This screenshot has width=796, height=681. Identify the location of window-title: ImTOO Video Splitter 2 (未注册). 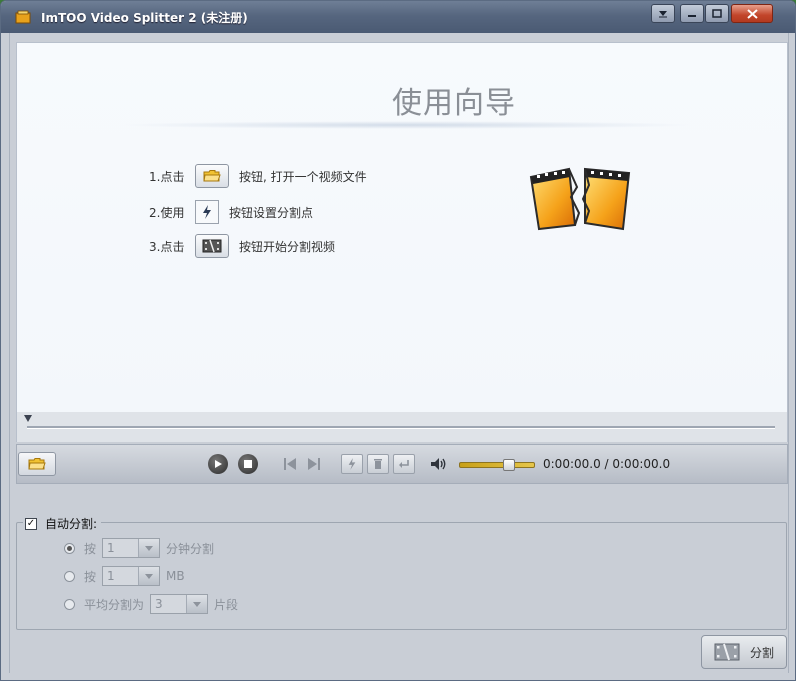
(144, 18).